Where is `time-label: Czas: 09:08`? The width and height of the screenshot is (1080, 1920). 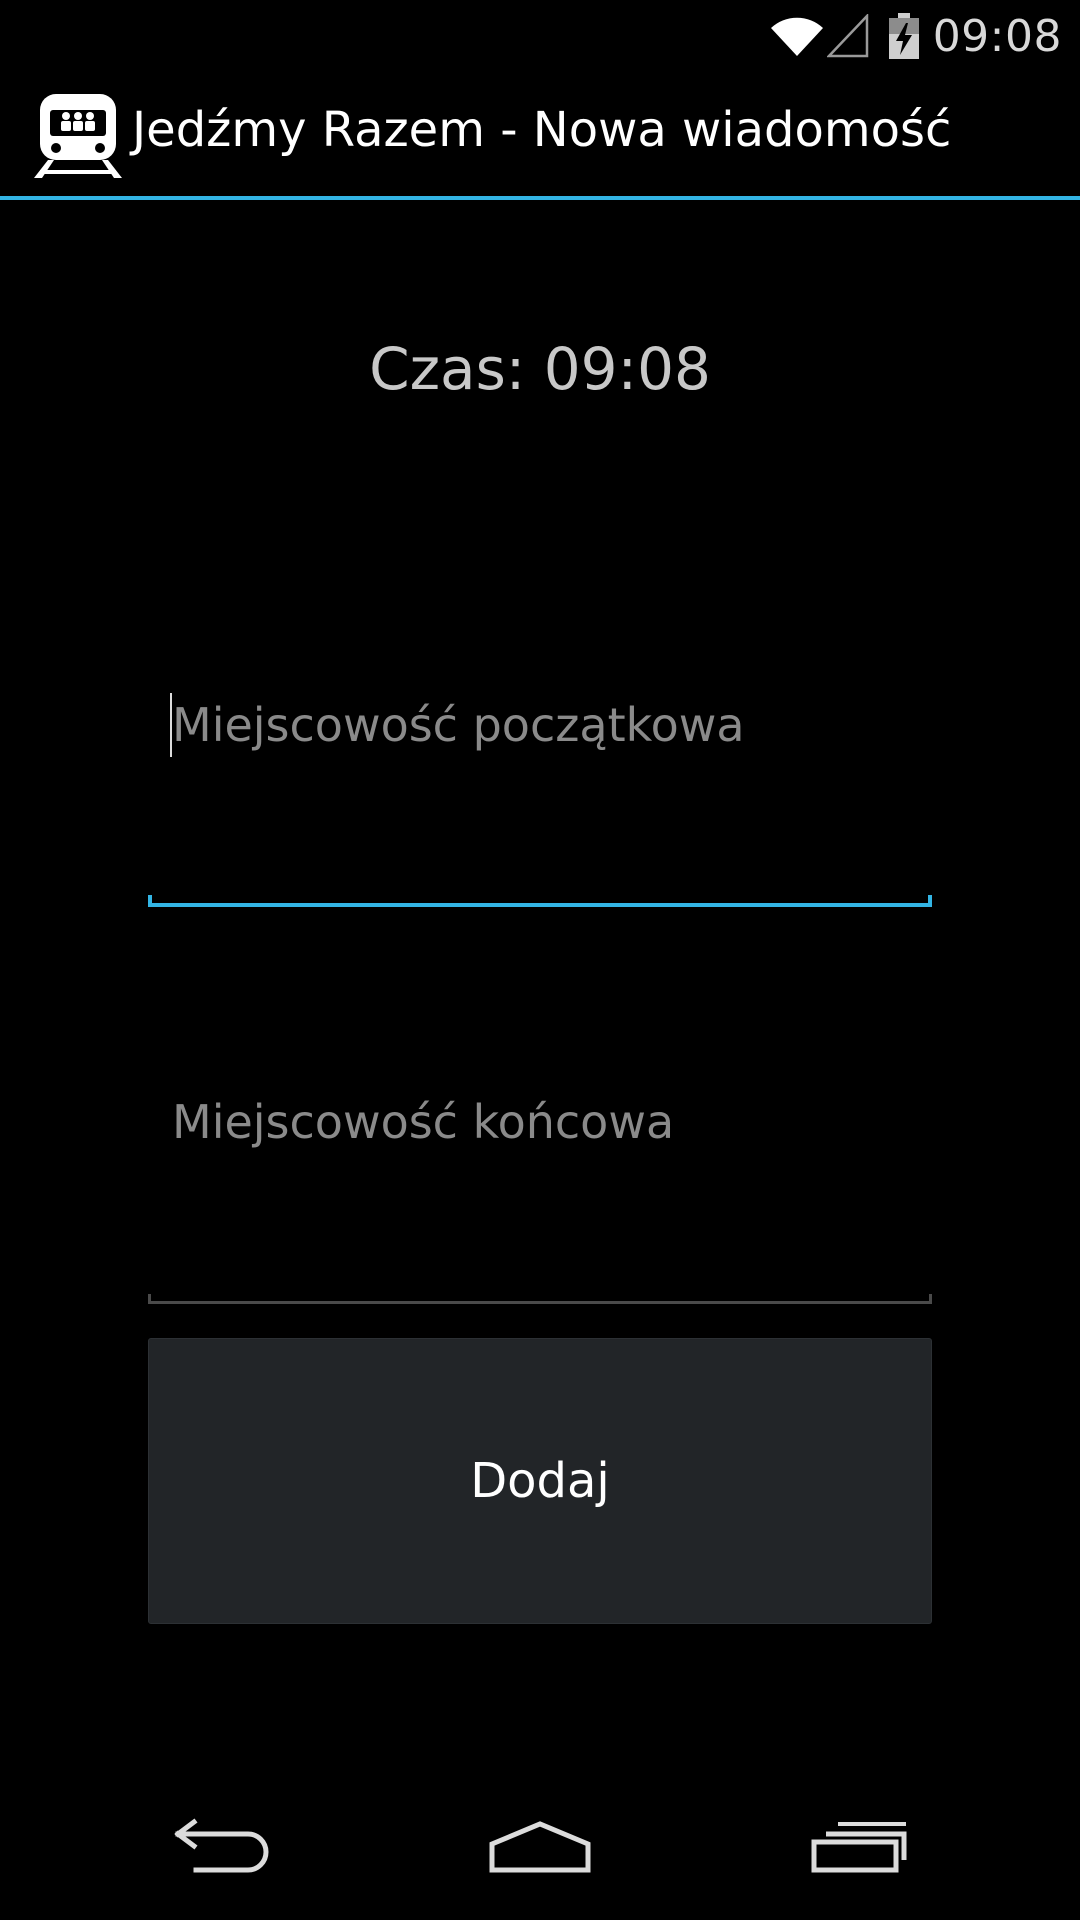
time-label: Czas: 09:08 is located at coordinates (540, 369).